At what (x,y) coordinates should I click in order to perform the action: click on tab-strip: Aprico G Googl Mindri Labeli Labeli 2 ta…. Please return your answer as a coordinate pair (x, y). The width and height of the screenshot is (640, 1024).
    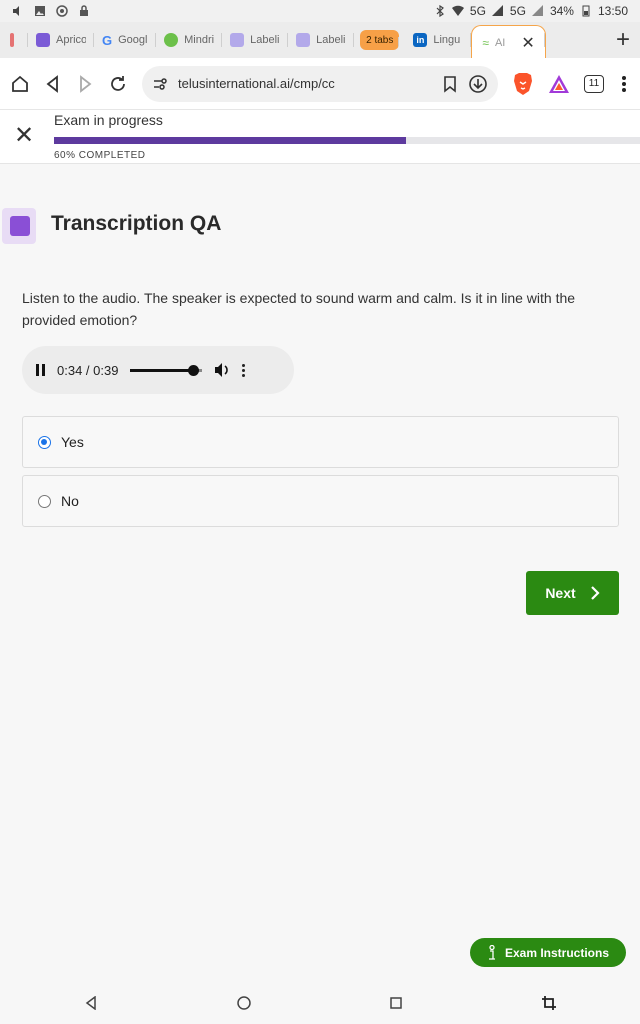
    Looking at the image, I should click on (320, 40).